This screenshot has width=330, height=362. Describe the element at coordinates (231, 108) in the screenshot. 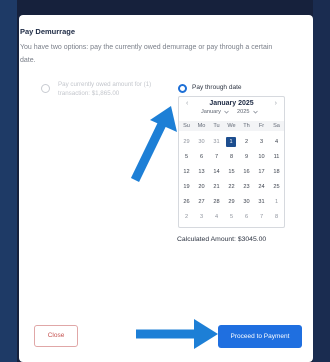

I see `calendar-header: ‹ January 2025 › January 2025` at that location.